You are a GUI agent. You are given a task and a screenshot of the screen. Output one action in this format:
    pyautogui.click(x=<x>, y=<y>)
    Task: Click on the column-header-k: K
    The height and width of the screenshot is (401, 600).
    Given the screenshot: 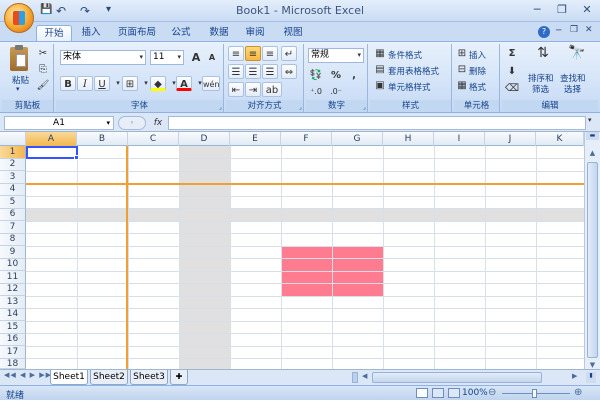 What is the action you would take?
    pyautogui.click(x=560, y=139)
    